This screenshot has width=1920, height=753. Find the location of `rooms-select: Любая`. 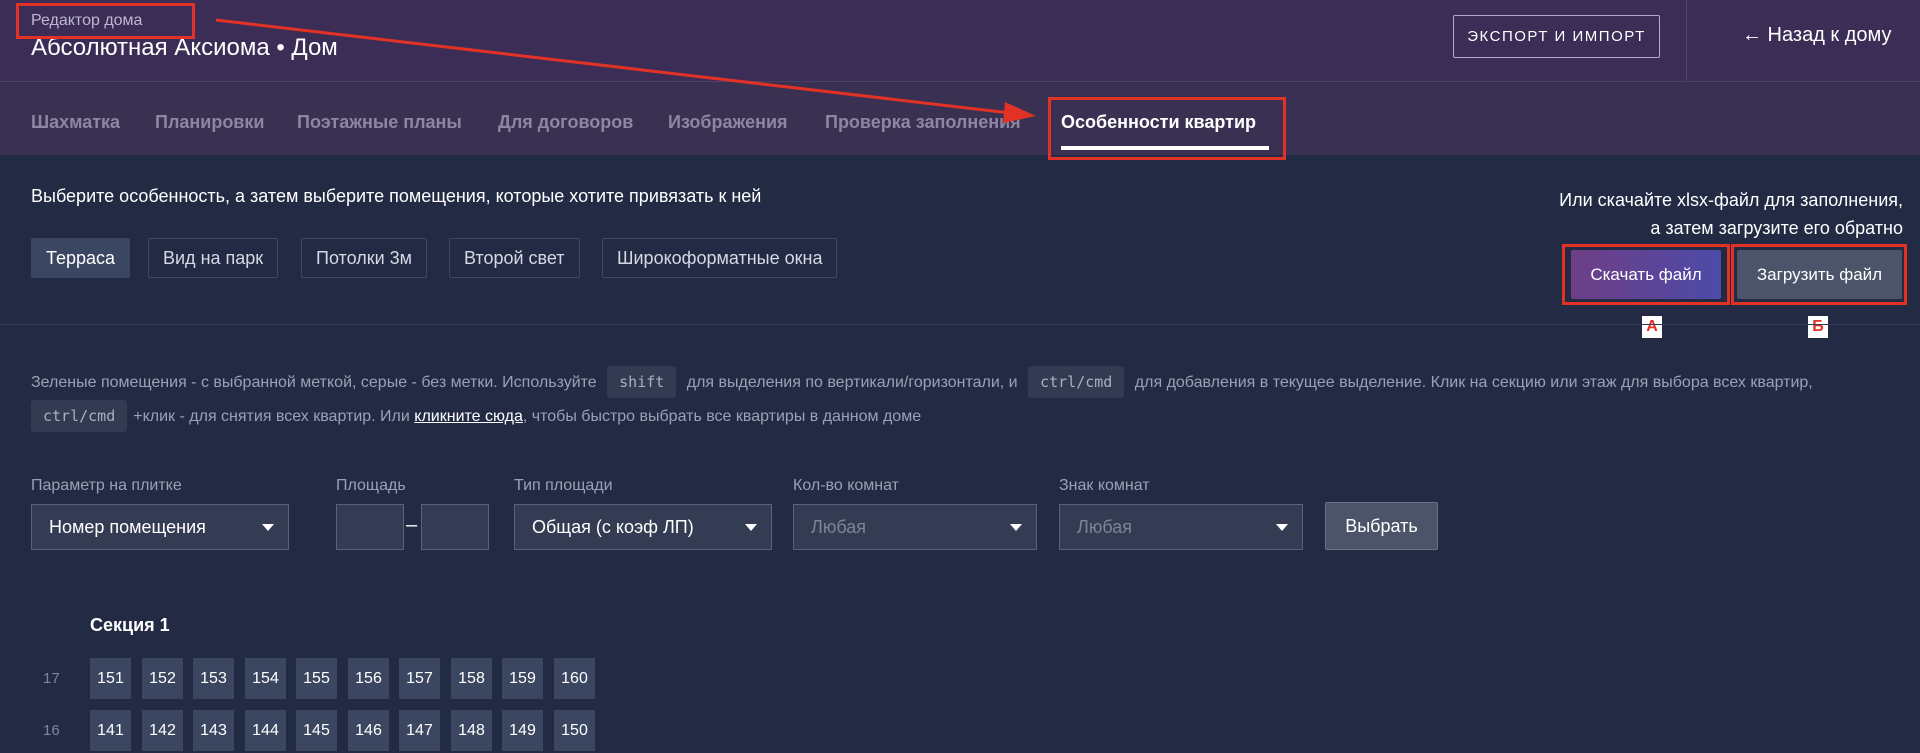

rooms-select: Любая is located at coordinates (915, 527).